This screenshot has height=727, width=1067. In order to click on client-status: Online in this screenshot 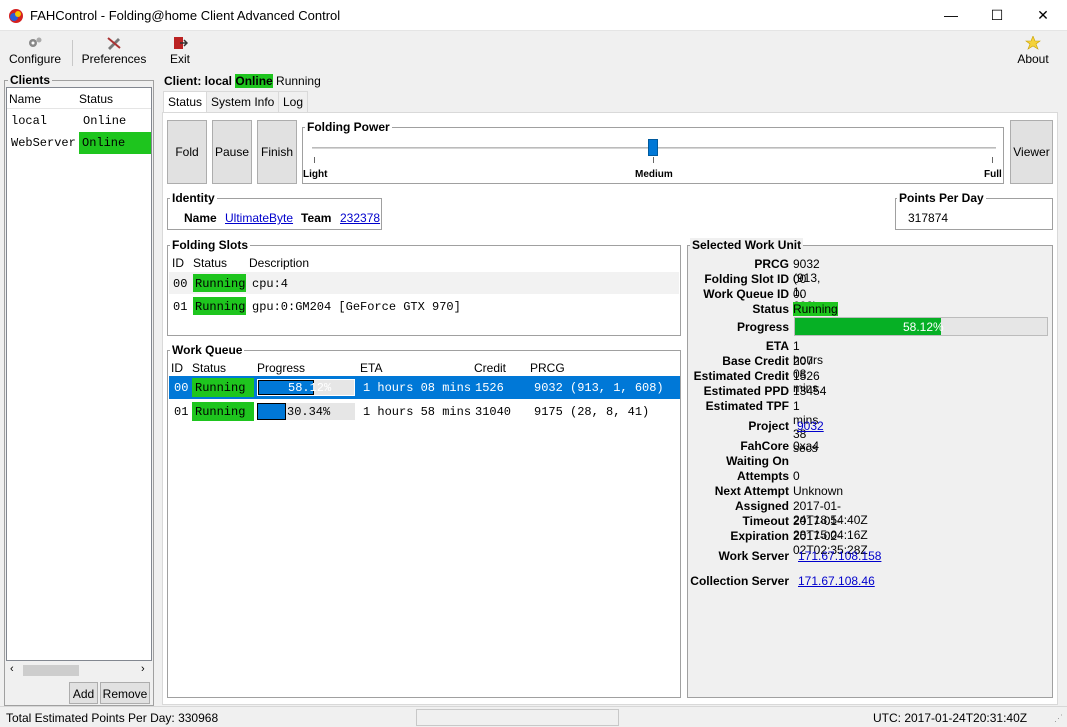, I will do `click(105, 121)`.